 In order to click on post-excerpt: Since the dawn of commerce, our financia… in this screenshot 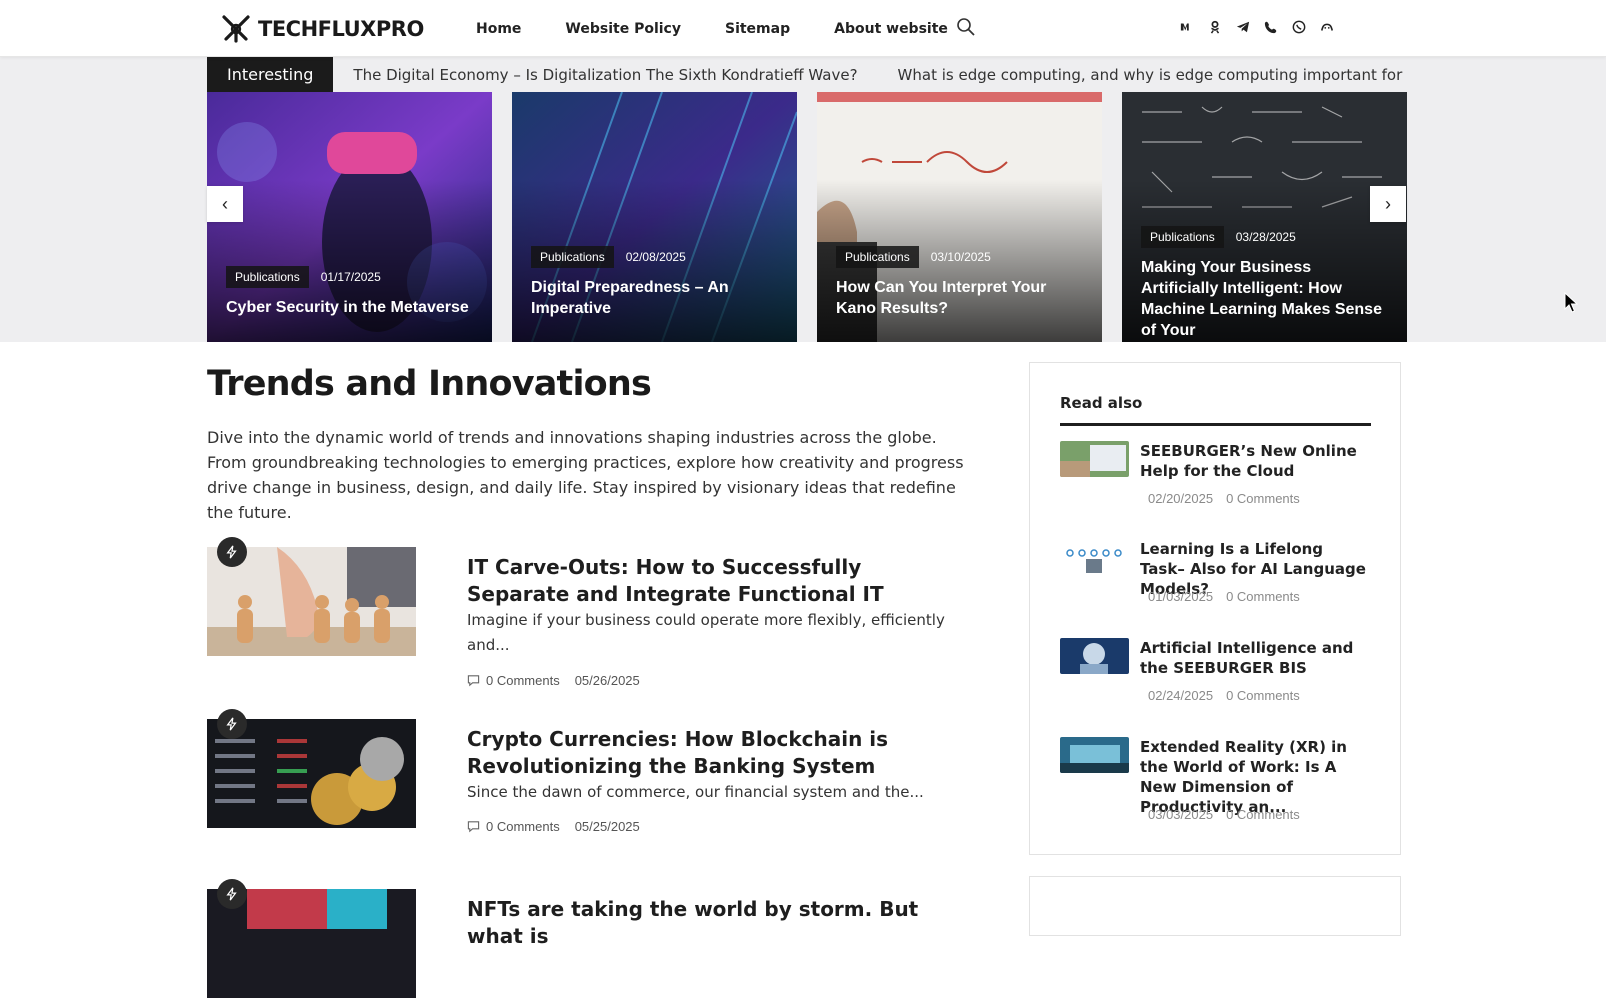, I will do `click(695, 792)`.